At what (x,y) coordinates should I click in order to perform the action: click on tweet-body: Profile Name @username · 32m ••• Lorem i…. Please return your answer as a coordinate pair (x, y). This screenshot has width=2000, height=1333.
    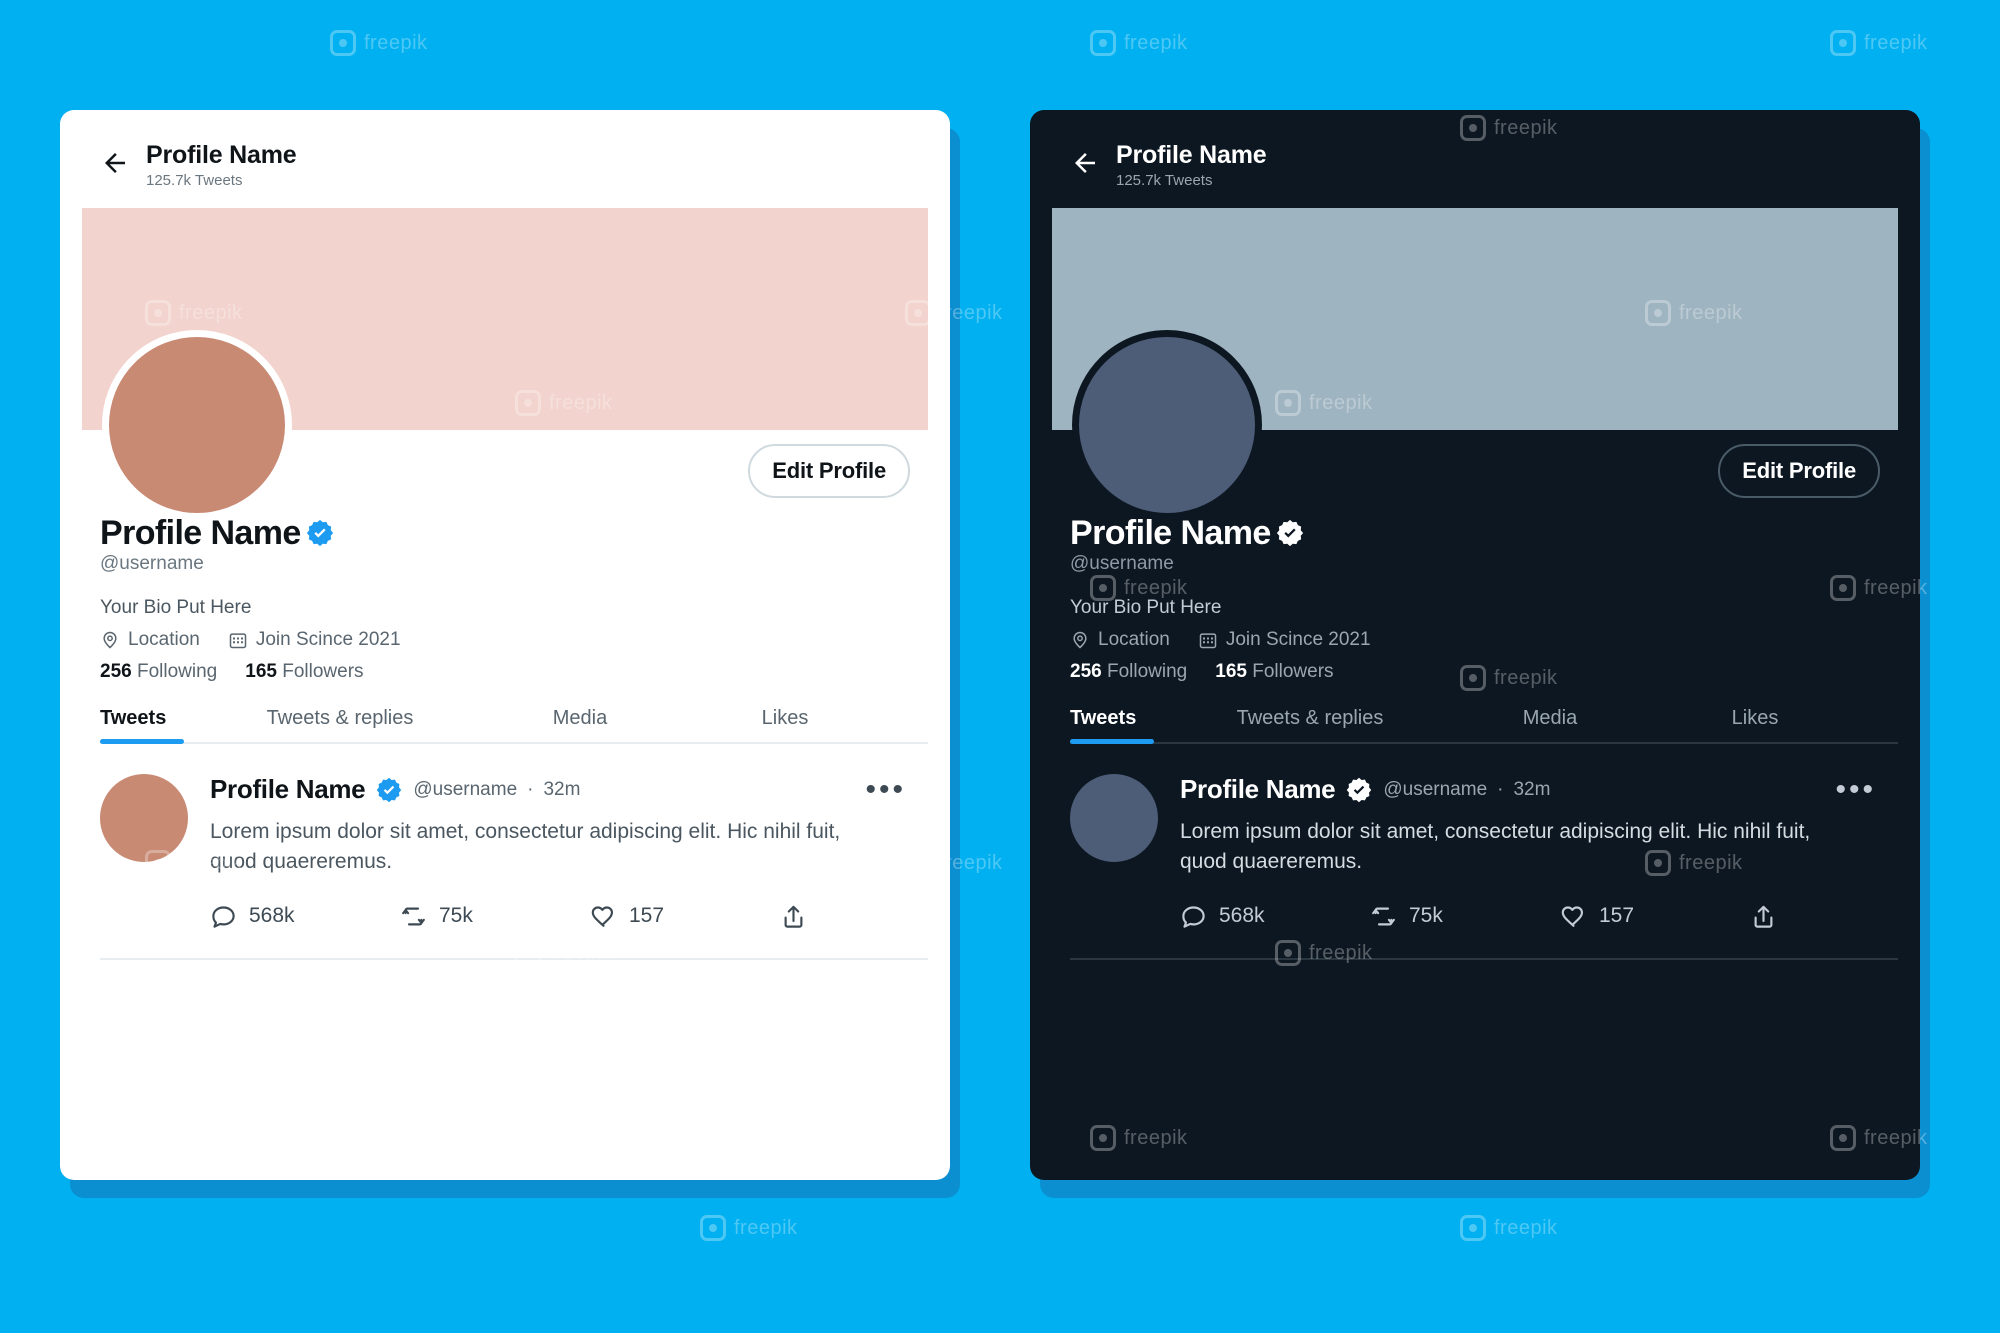
    Looking at the image, I should click on (1530, 852).